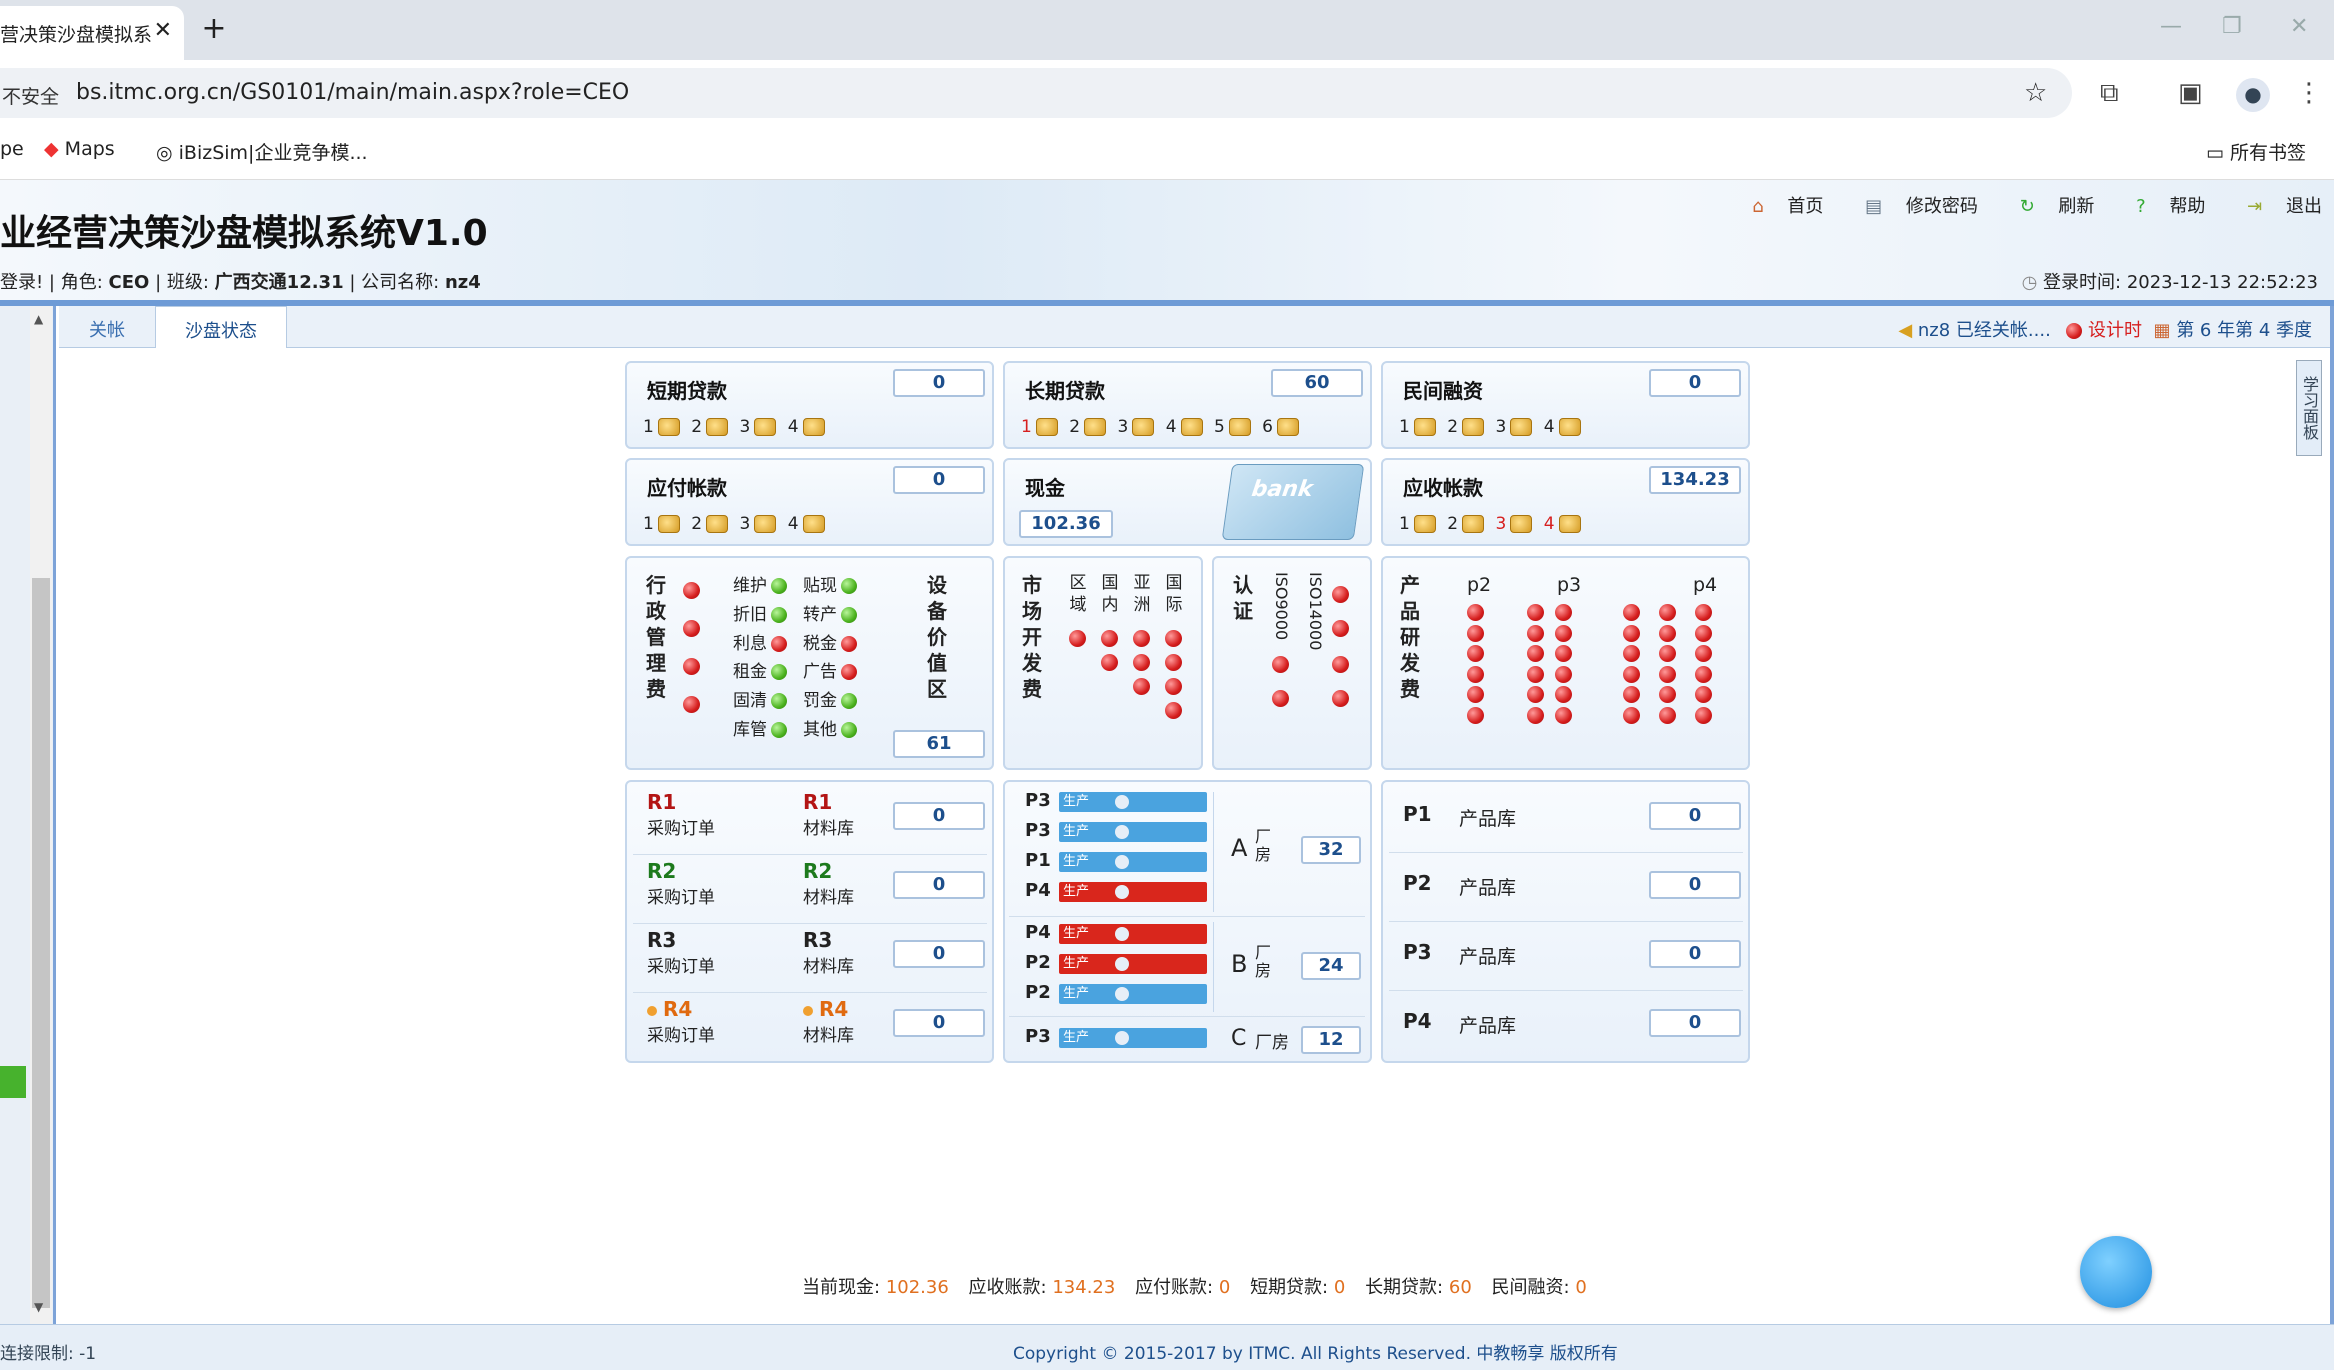  I want to click on plant-a-value: 32, so click(1331, 850).